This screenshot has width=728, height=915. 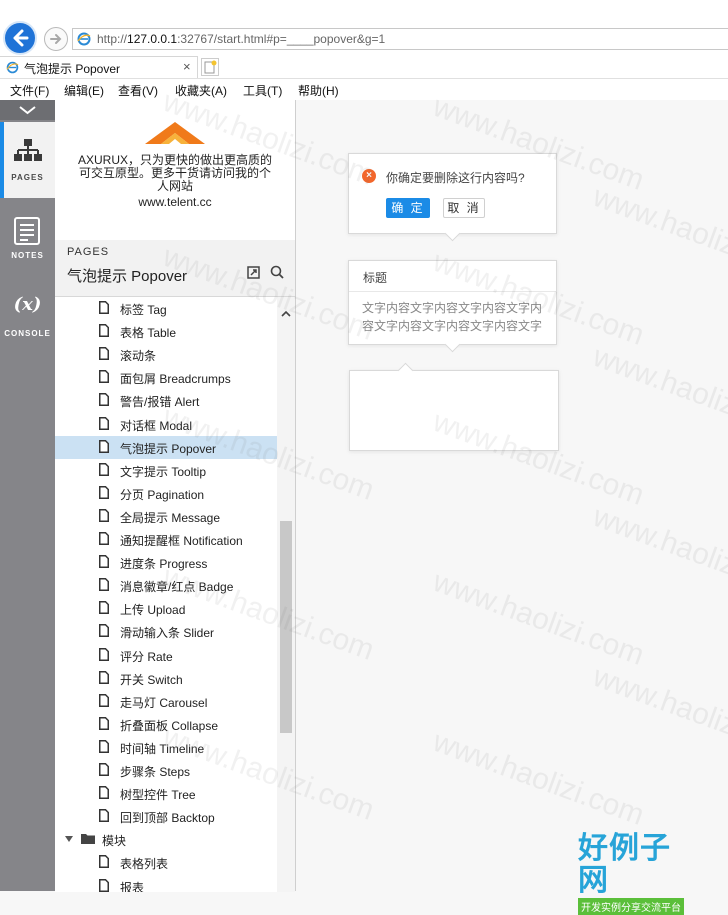 What do you see at coordinates (166, 747) in the screenshot?
I see `page-item: 时间轴 Timeline` at bounding box center [166, 747].